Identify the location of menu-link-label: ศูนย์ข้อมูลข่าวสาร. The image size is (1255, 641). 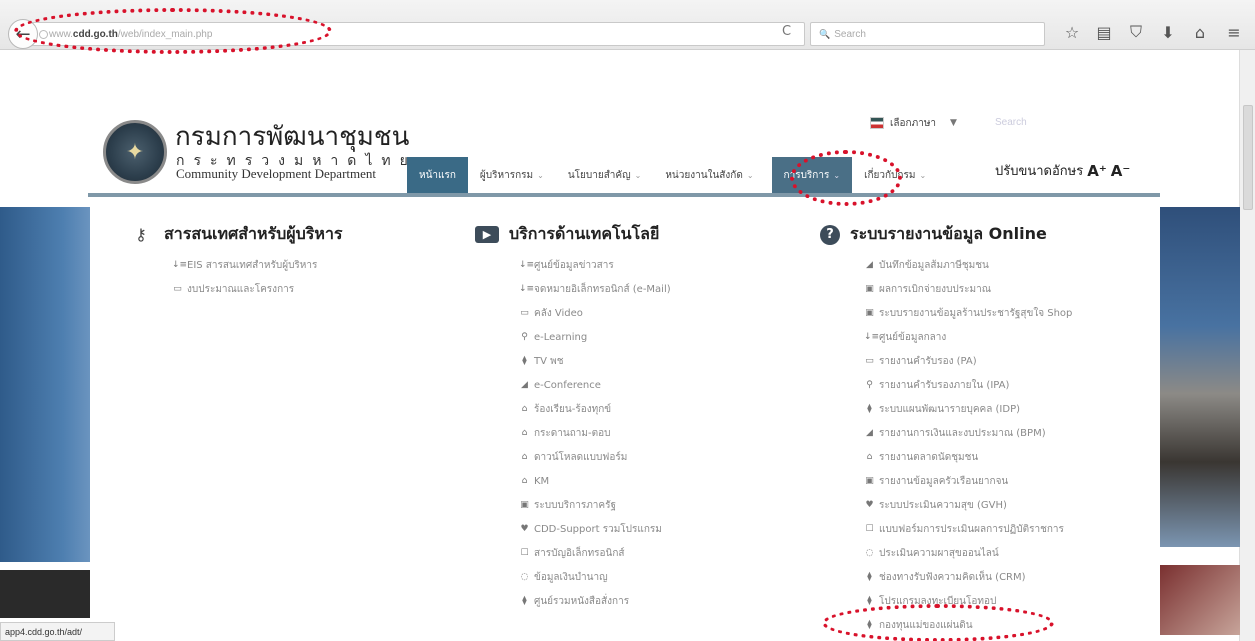
(574, 265).